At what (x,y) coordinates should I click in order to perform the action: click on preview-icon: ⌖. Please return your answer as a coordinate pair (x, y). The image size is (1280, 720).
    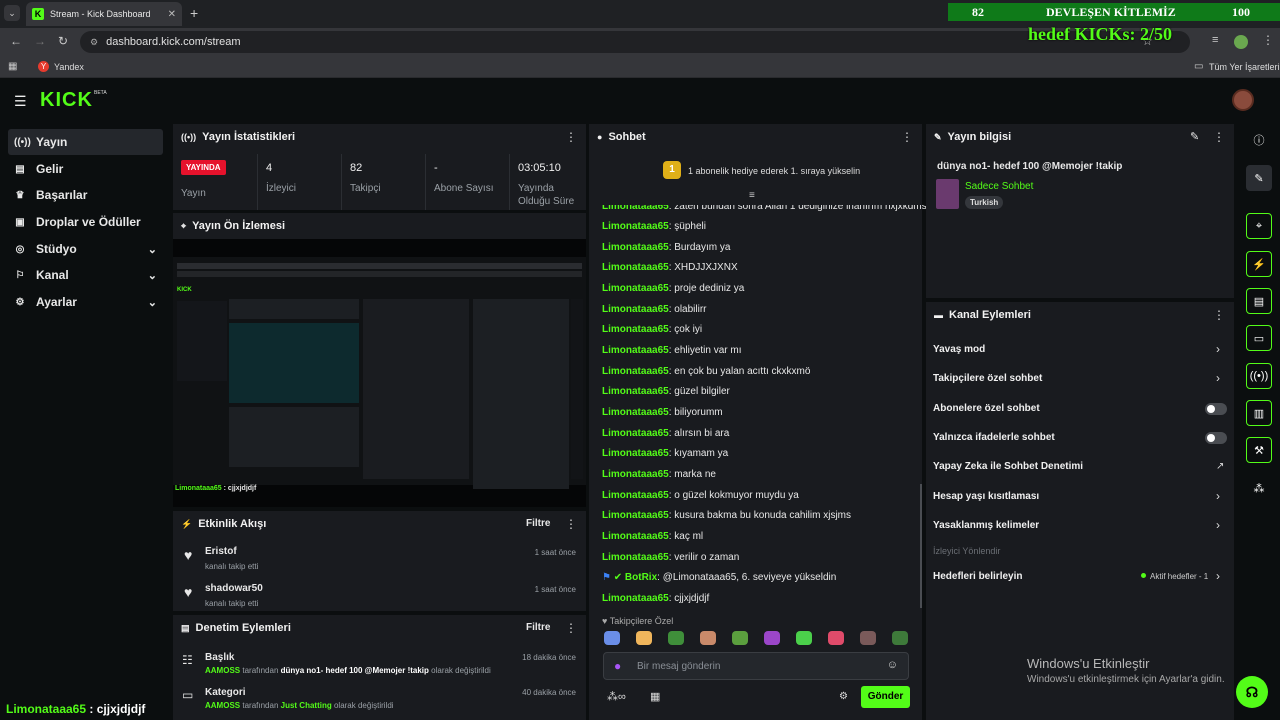
    Looking at the image, I should click on (1259, 226).